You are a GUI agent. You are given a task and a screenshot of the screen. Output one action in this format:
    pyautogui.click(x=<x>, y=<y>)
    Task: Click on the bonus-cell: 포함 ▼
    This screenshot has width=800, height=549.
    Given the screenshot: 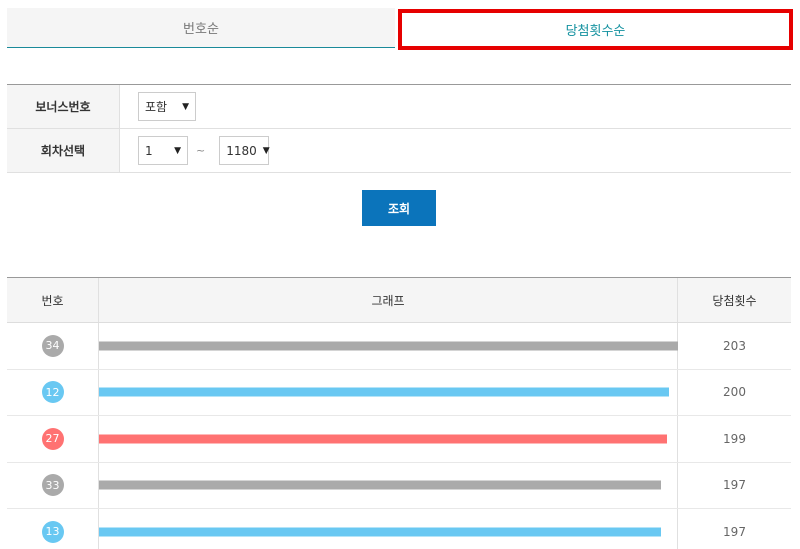 What is the action you would take?
    pyautogui.click(x=455, y=106)
    